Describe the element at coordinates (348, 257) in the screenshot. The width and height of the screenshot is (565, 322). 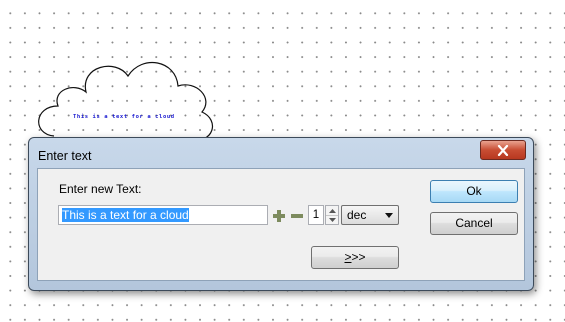
I see `expand-button-mnemonic: >` at that location.